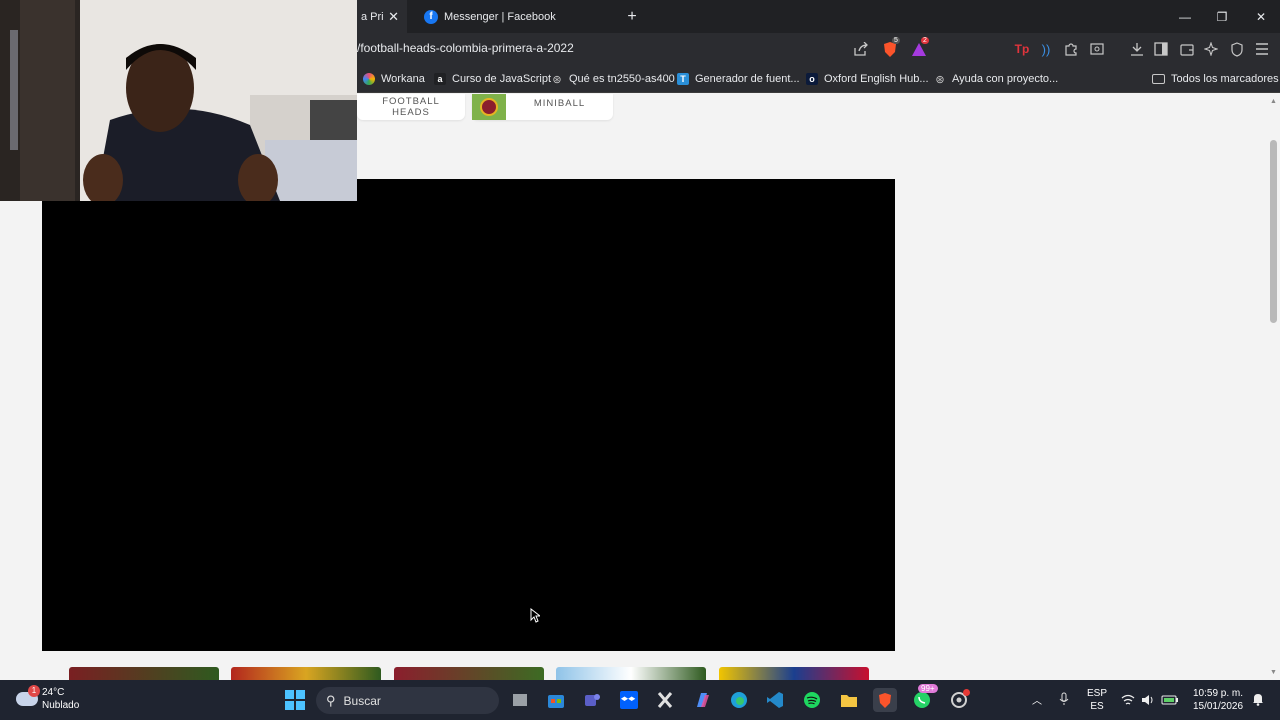 The image size is (1280, 720). I want to click on oxford-icon: o, so click(812, 79).